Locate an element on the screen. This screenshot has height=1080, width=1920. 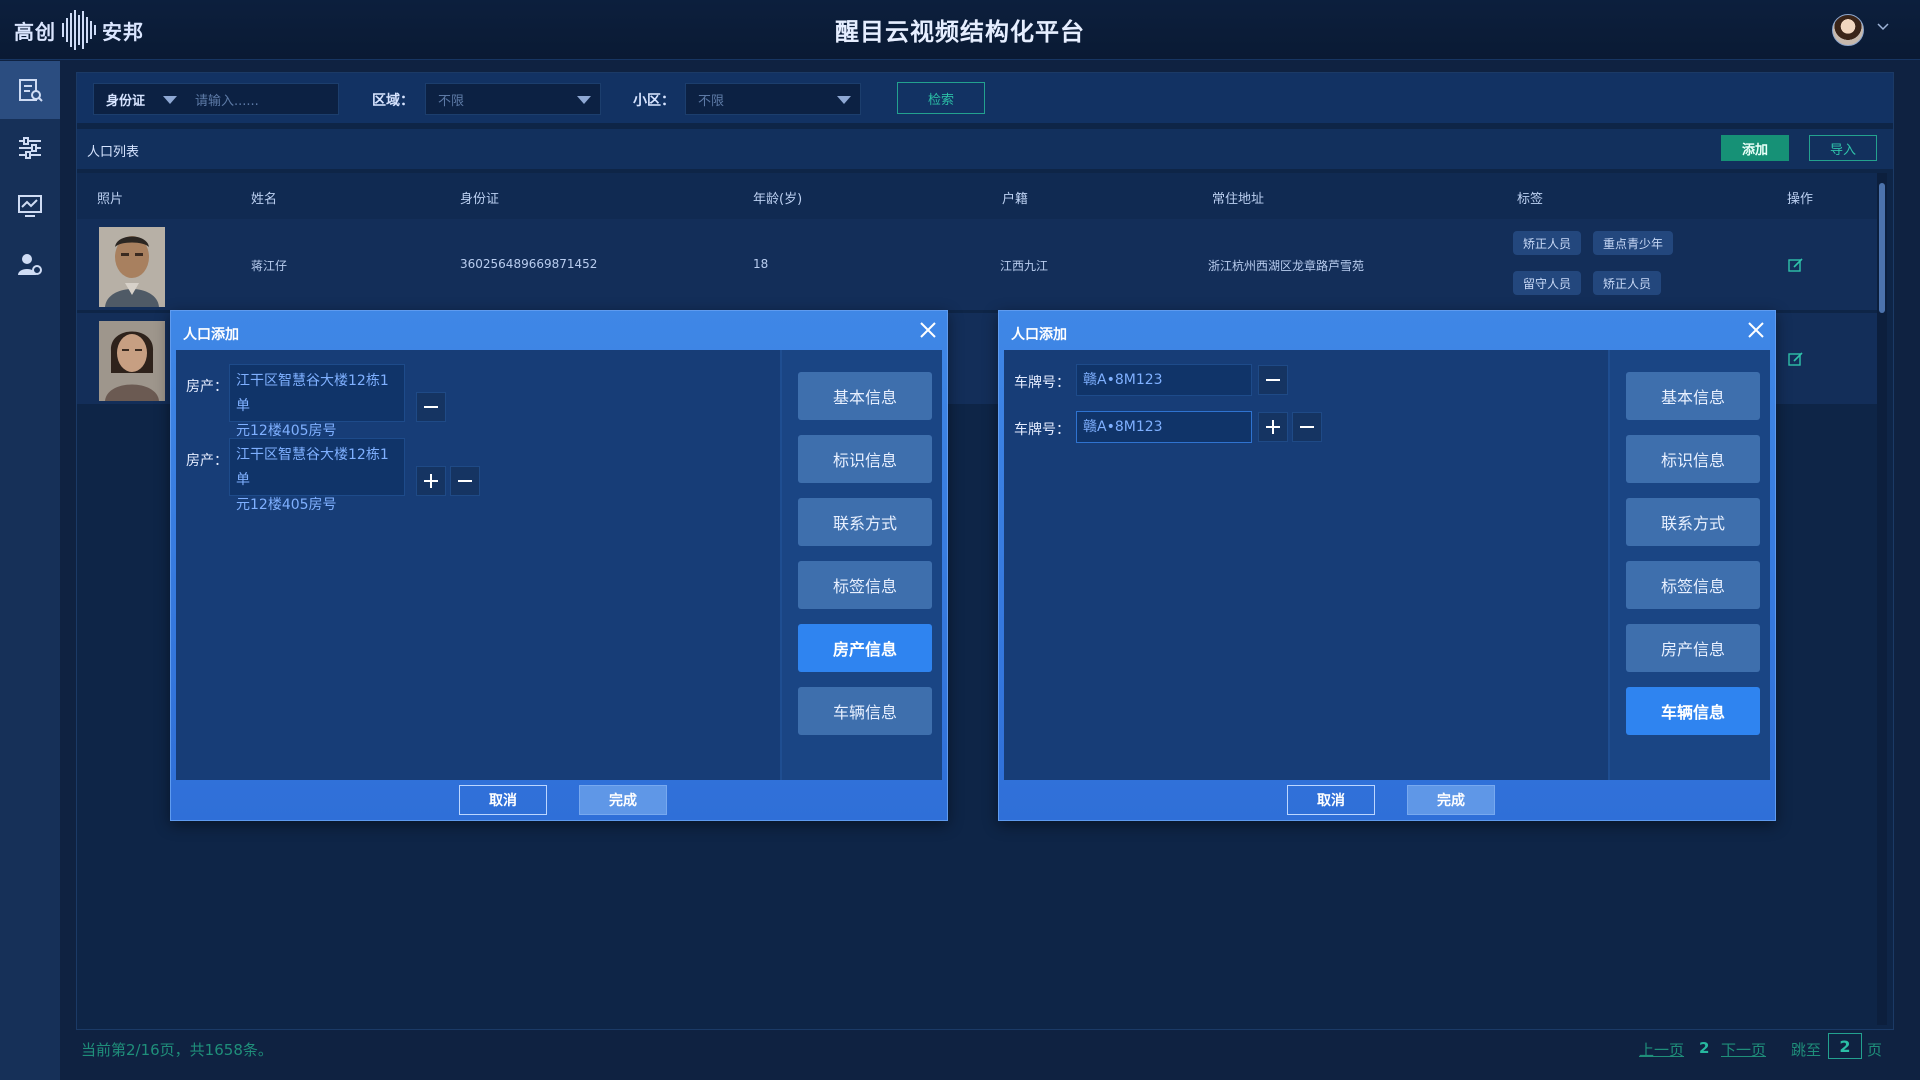
user-settings-icon is located at coordinates (30, 264).